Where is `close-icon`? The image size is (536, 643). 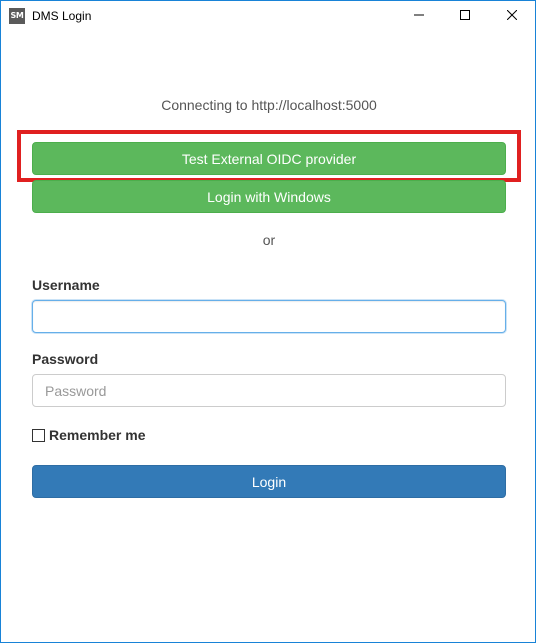 close-icon is located at coordinates (512, 16).